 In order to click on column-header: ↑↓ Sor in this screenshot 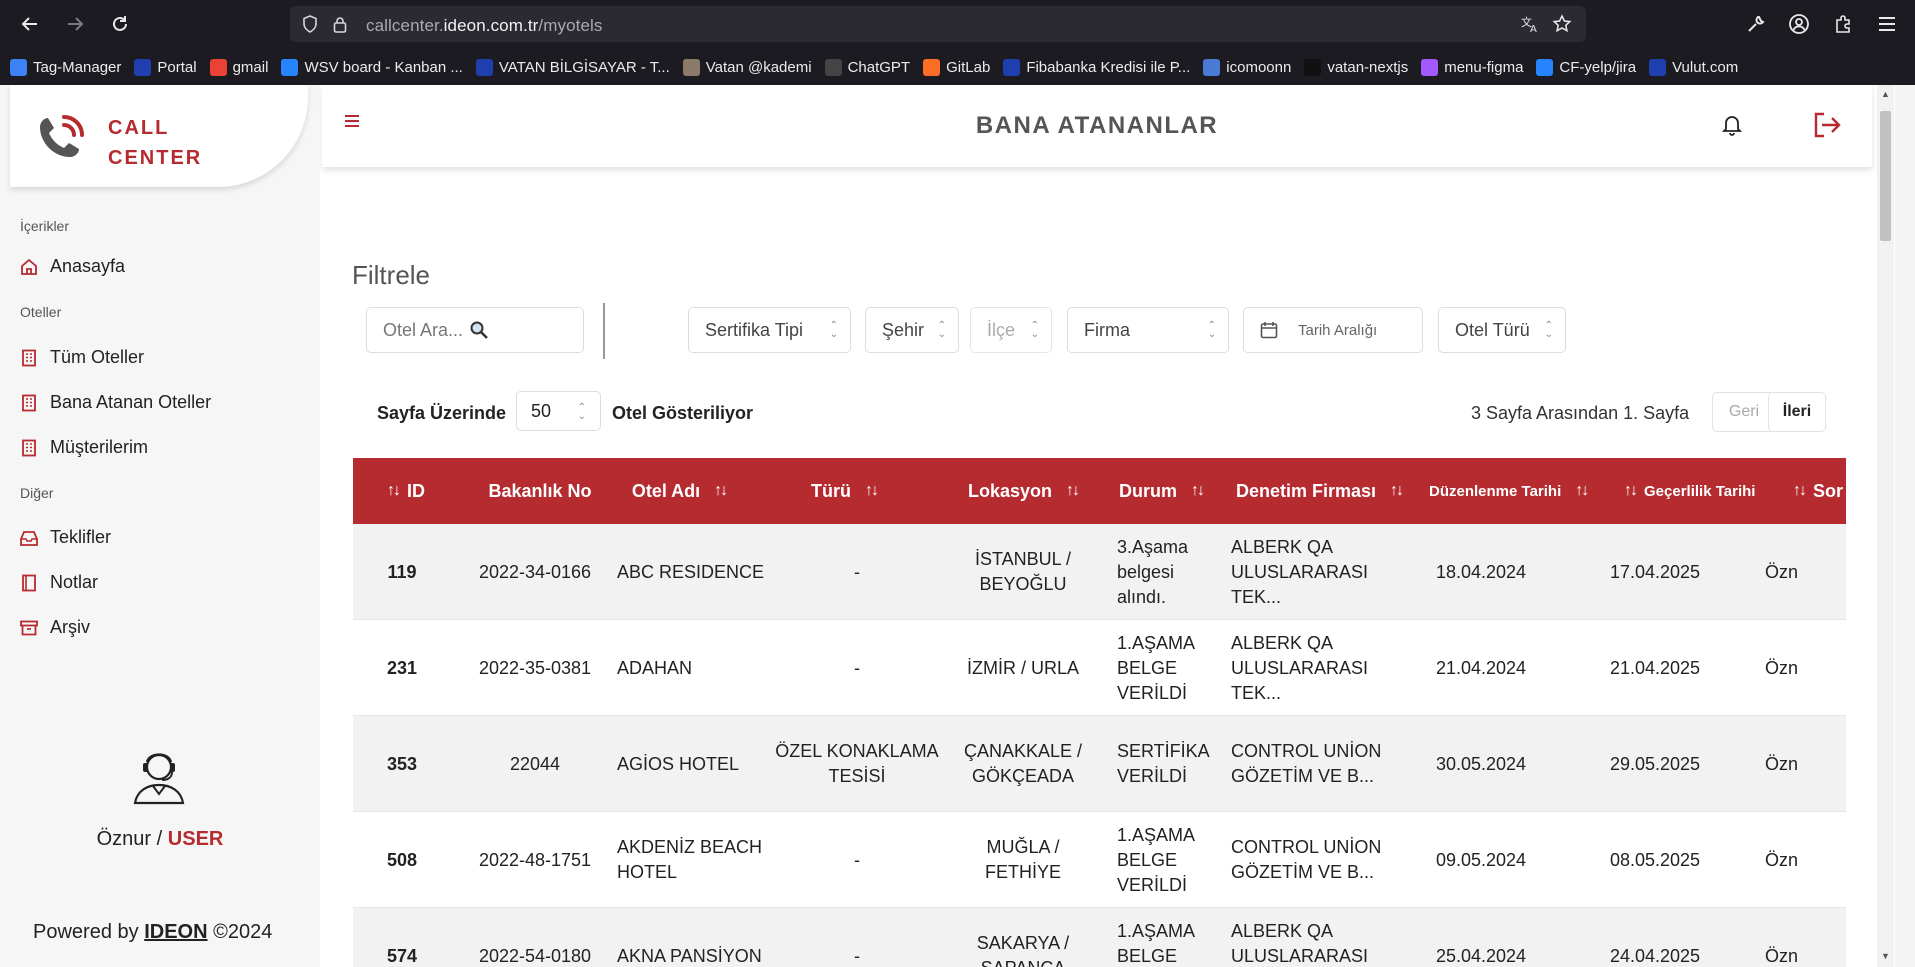, I will do `click(1819, 491)`.